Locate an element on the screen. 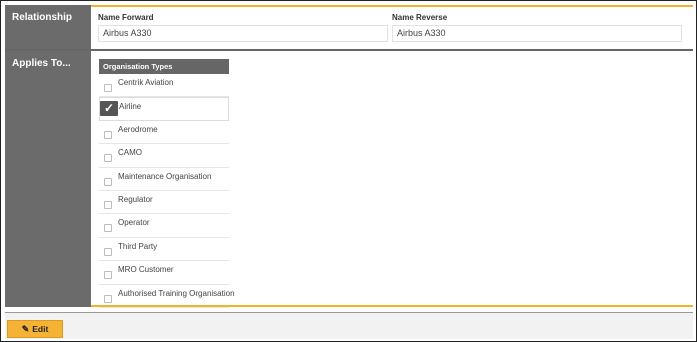 This screenshot has width=697, height=342. name-forward-group: Name Forward Airbus A330 is located at coordinates (243, 27).